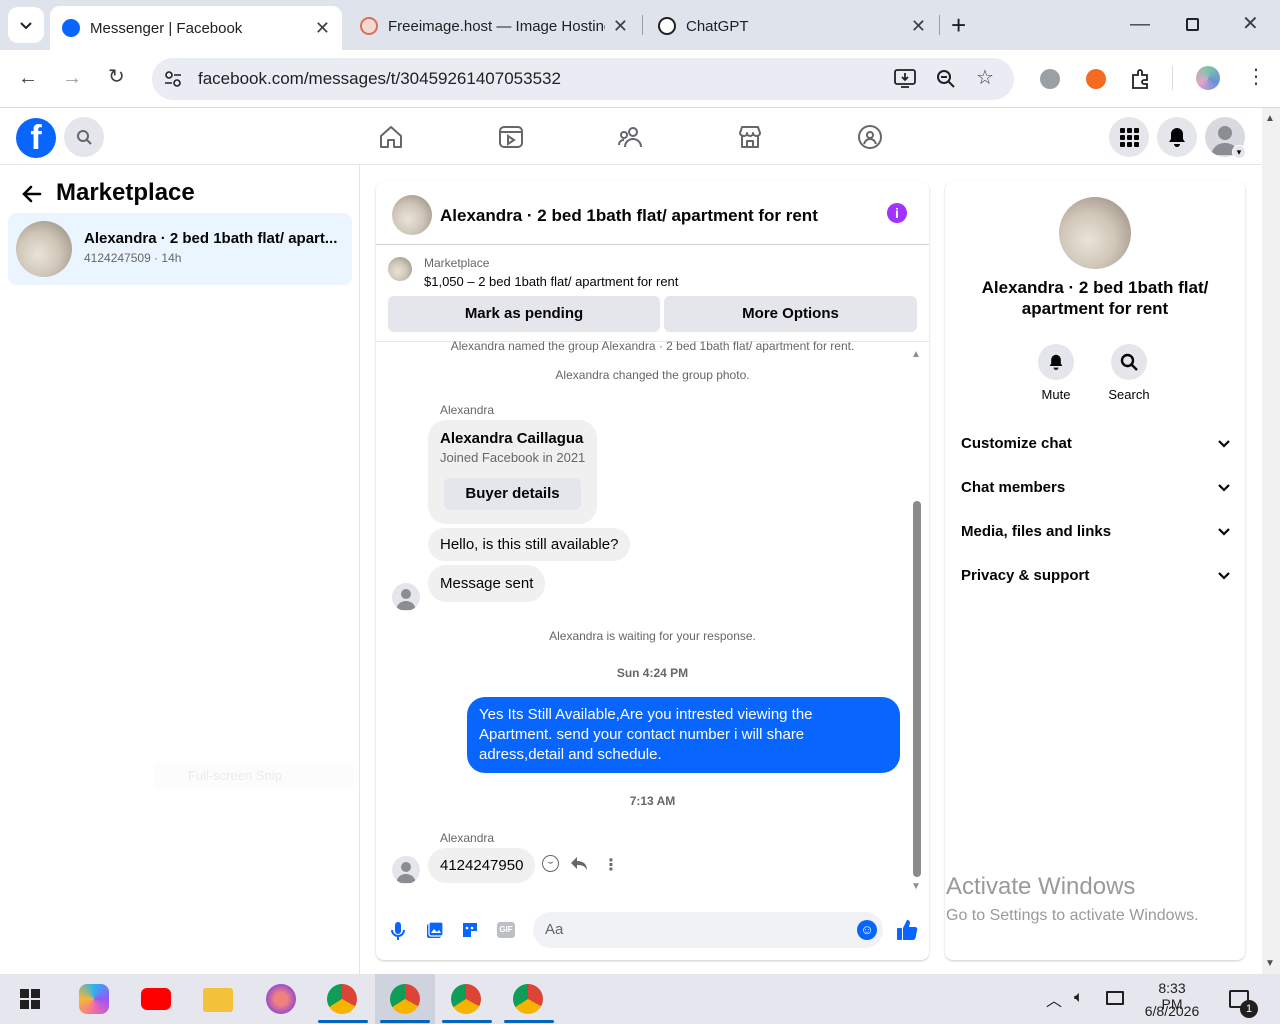 This screenshot has width=1280, height=1024. I want to click on chat-scrollbar-thumb, so click(917, 689).